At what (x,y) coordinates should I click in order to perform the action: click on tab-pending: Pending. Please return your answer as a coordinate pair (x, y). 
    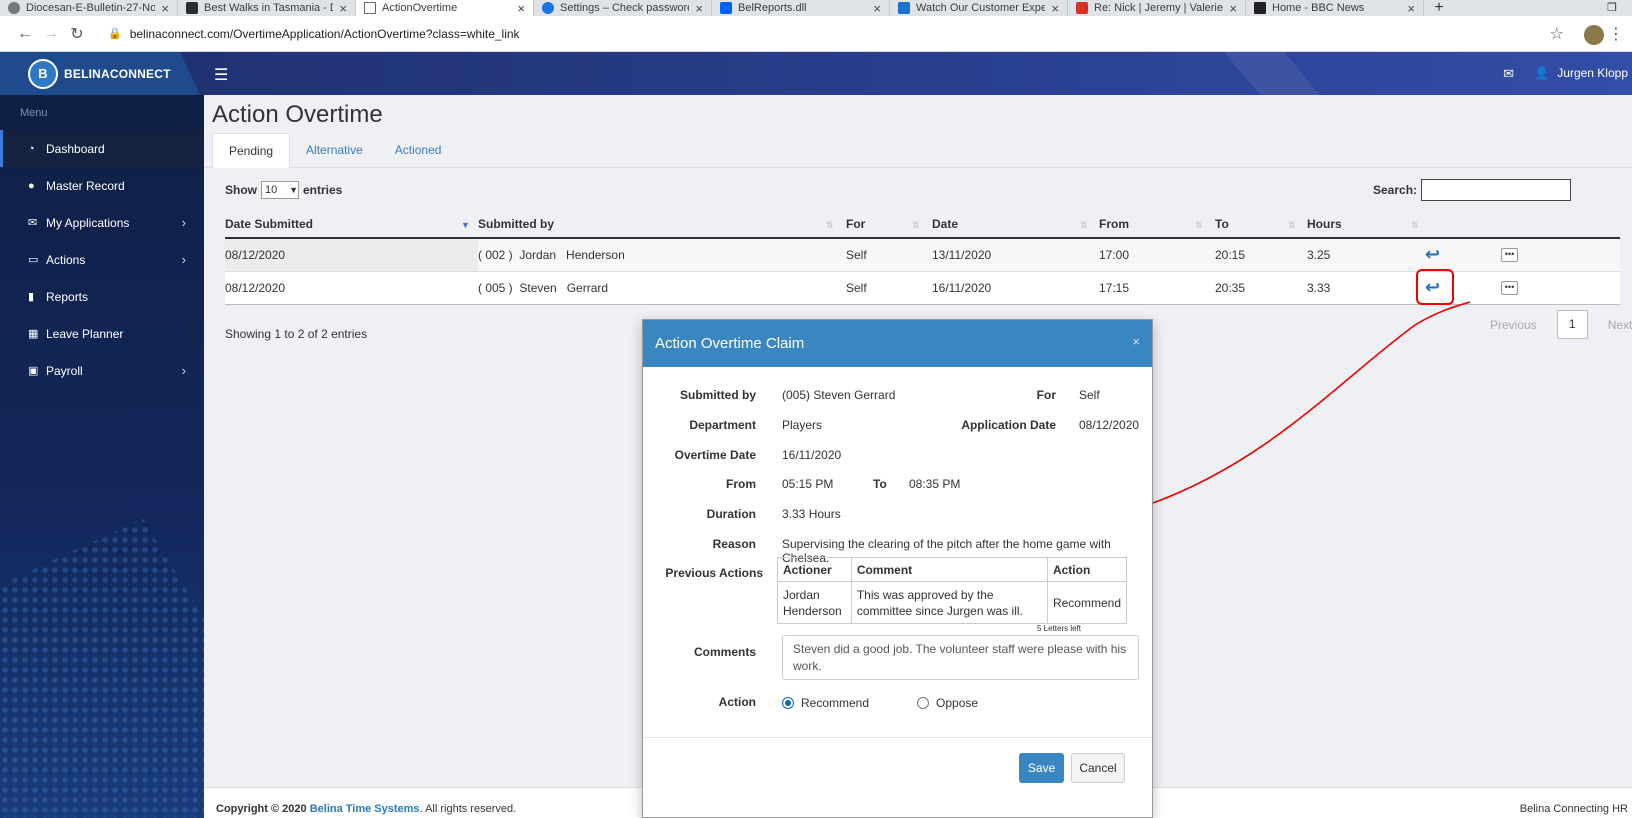
    Looking at the image, I should click on (251, 150).